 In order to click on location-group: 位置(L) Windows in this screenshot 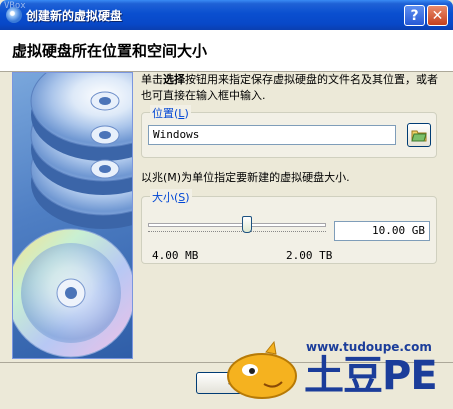, I will do `click(289, 131)`.